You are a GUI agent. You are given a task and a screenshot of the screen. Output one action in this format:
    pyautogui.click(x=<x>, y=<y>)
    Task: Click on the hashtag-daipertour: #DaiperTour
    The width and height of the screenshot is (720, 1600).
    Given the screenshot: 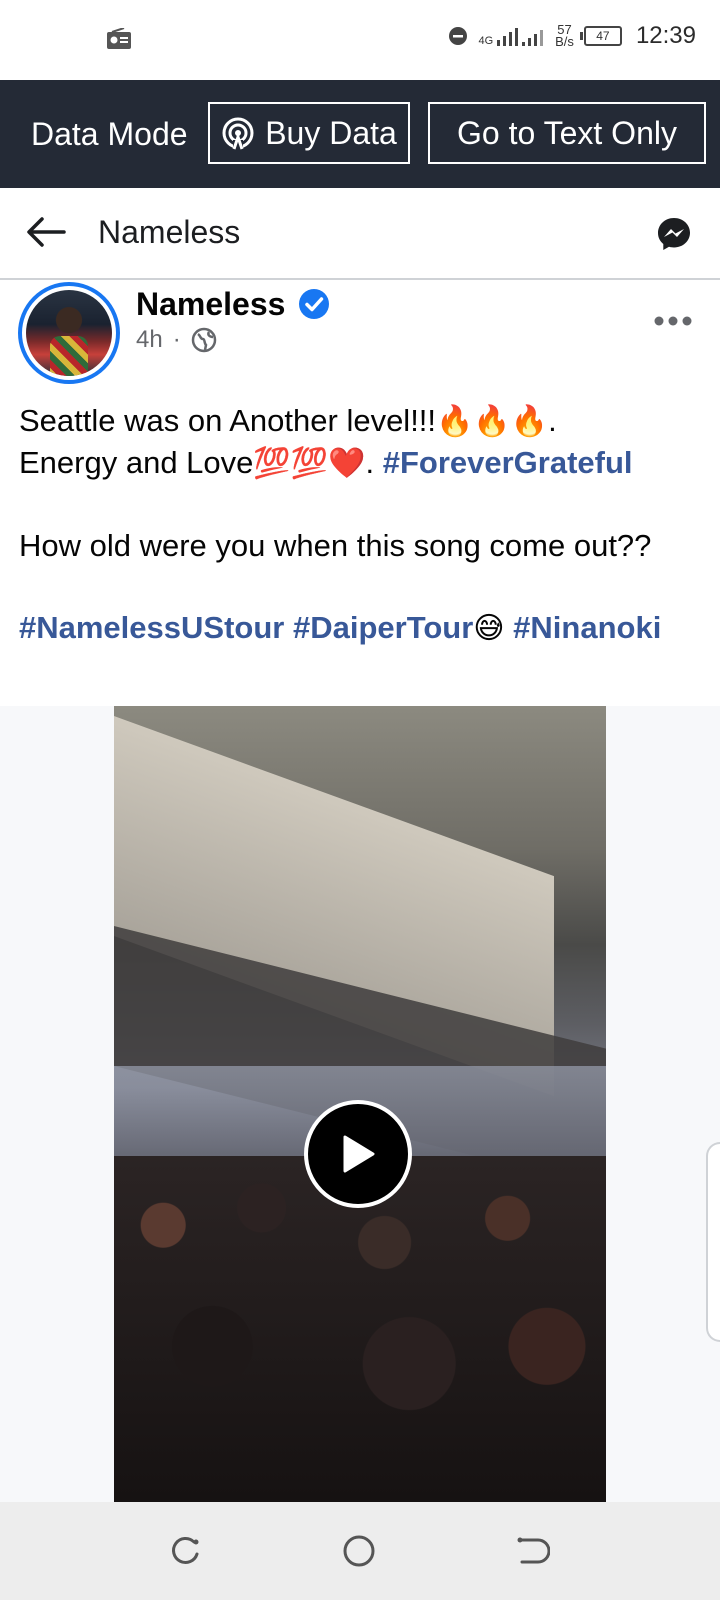 What is the action you would take?
    pyautogui.click(x=383, y=627)
    